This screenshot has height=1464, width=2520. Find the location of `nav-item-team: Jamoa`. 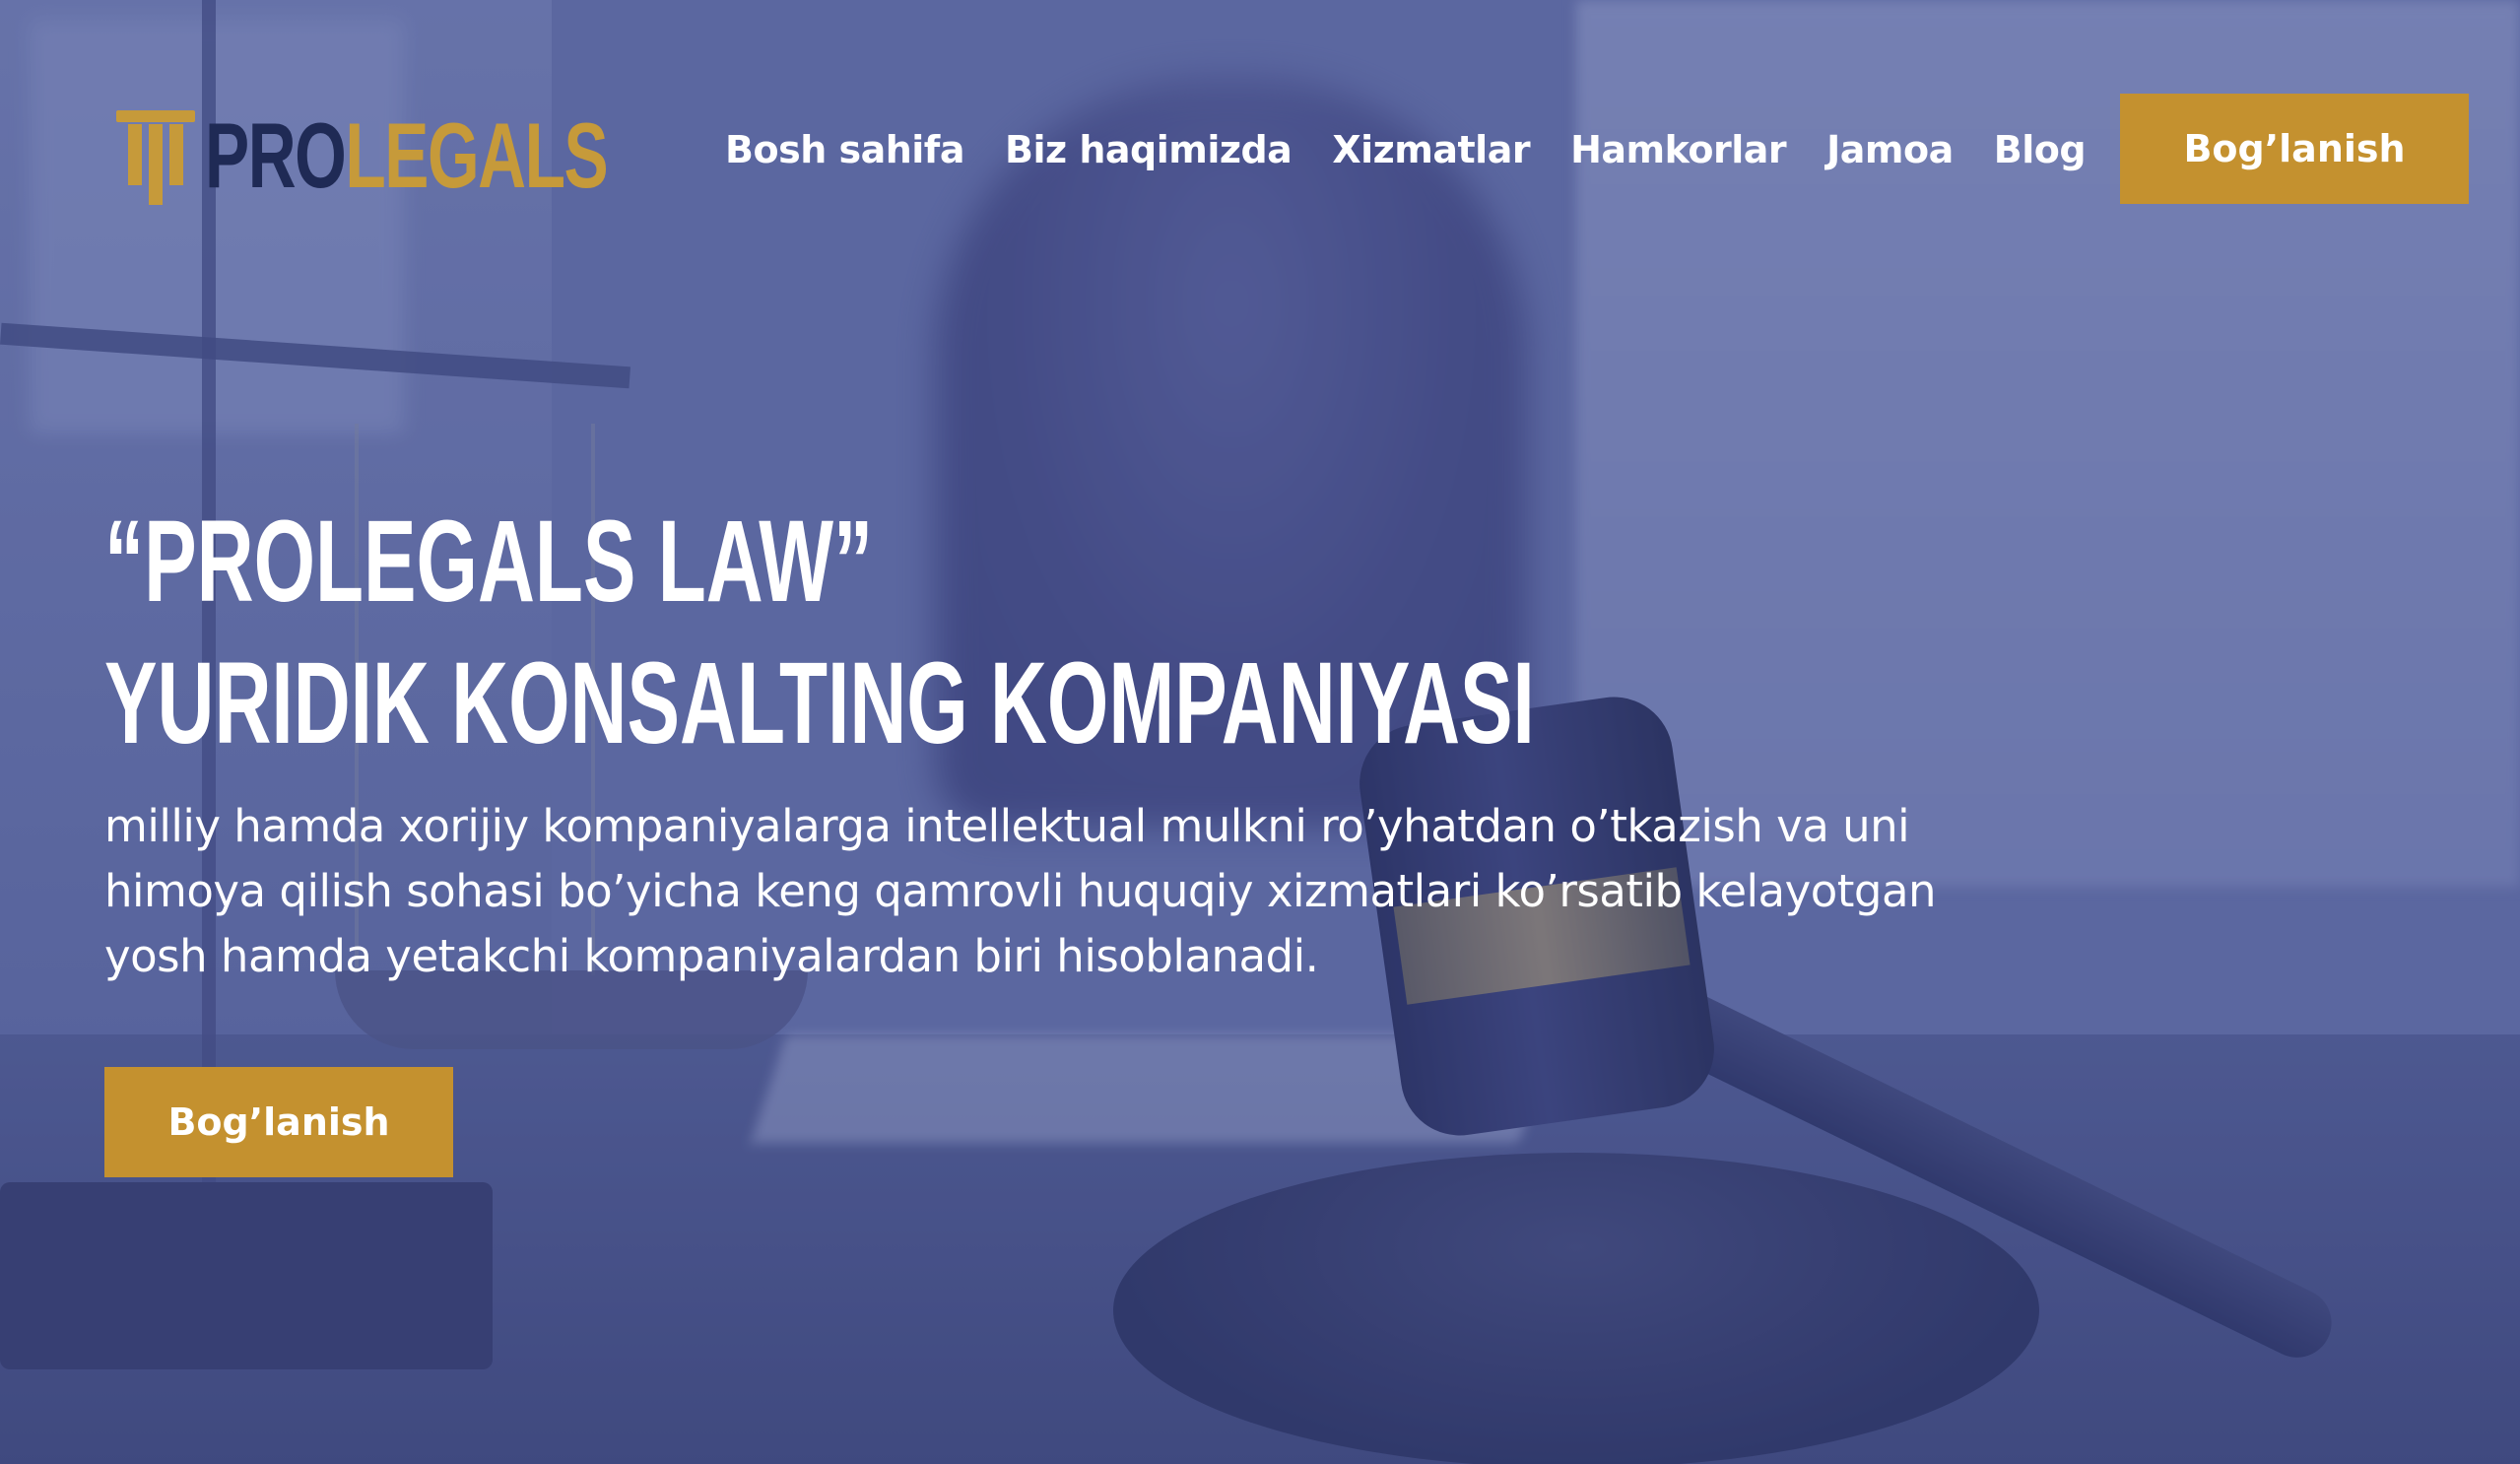

nav-item-team: Jamoa is located at coordinates (1890, 149).